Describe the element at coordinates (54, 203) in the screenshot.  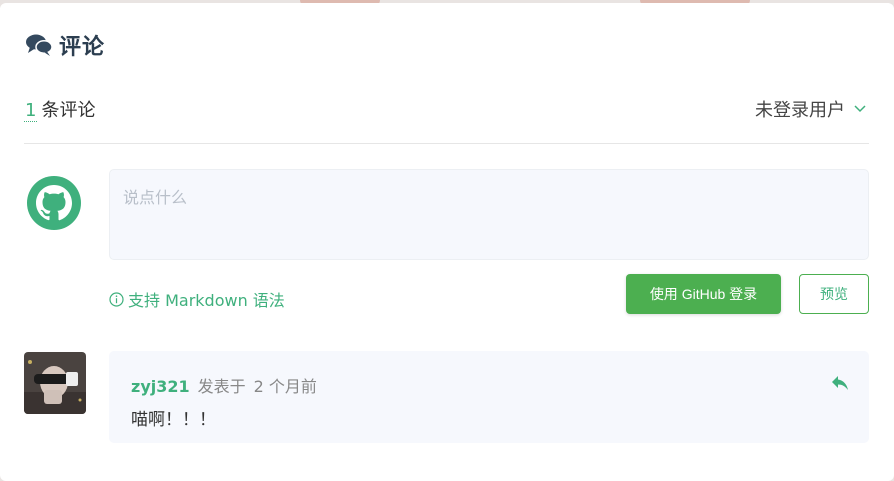
I see `github-icon` at that location.